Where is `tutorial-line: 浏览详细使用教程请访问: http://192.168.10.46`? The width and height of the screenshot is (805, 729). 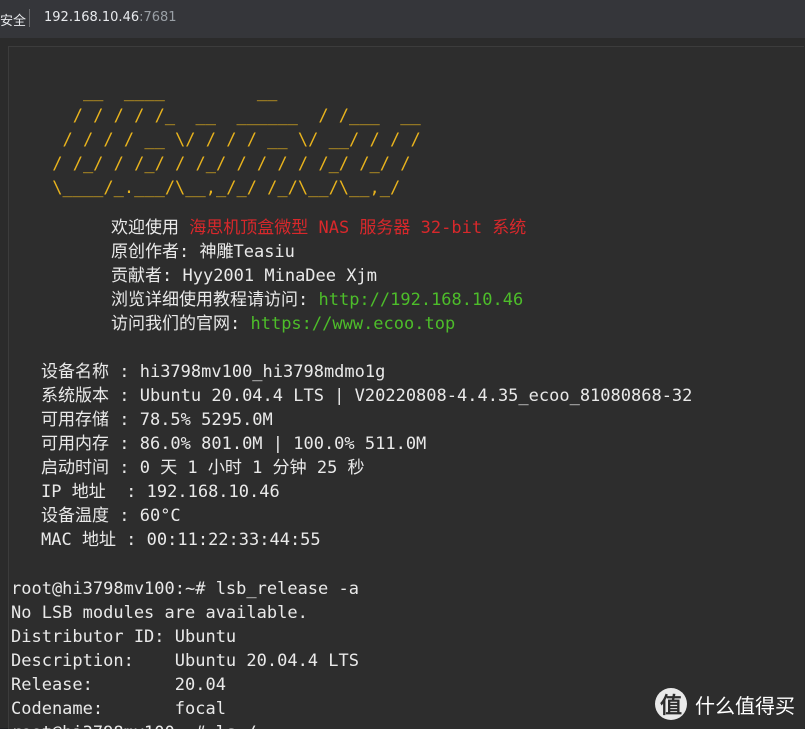
tutorial-line: 浏览详细使用教程请访问: http://192.168.10.46 is located at coordinates (317, 300).